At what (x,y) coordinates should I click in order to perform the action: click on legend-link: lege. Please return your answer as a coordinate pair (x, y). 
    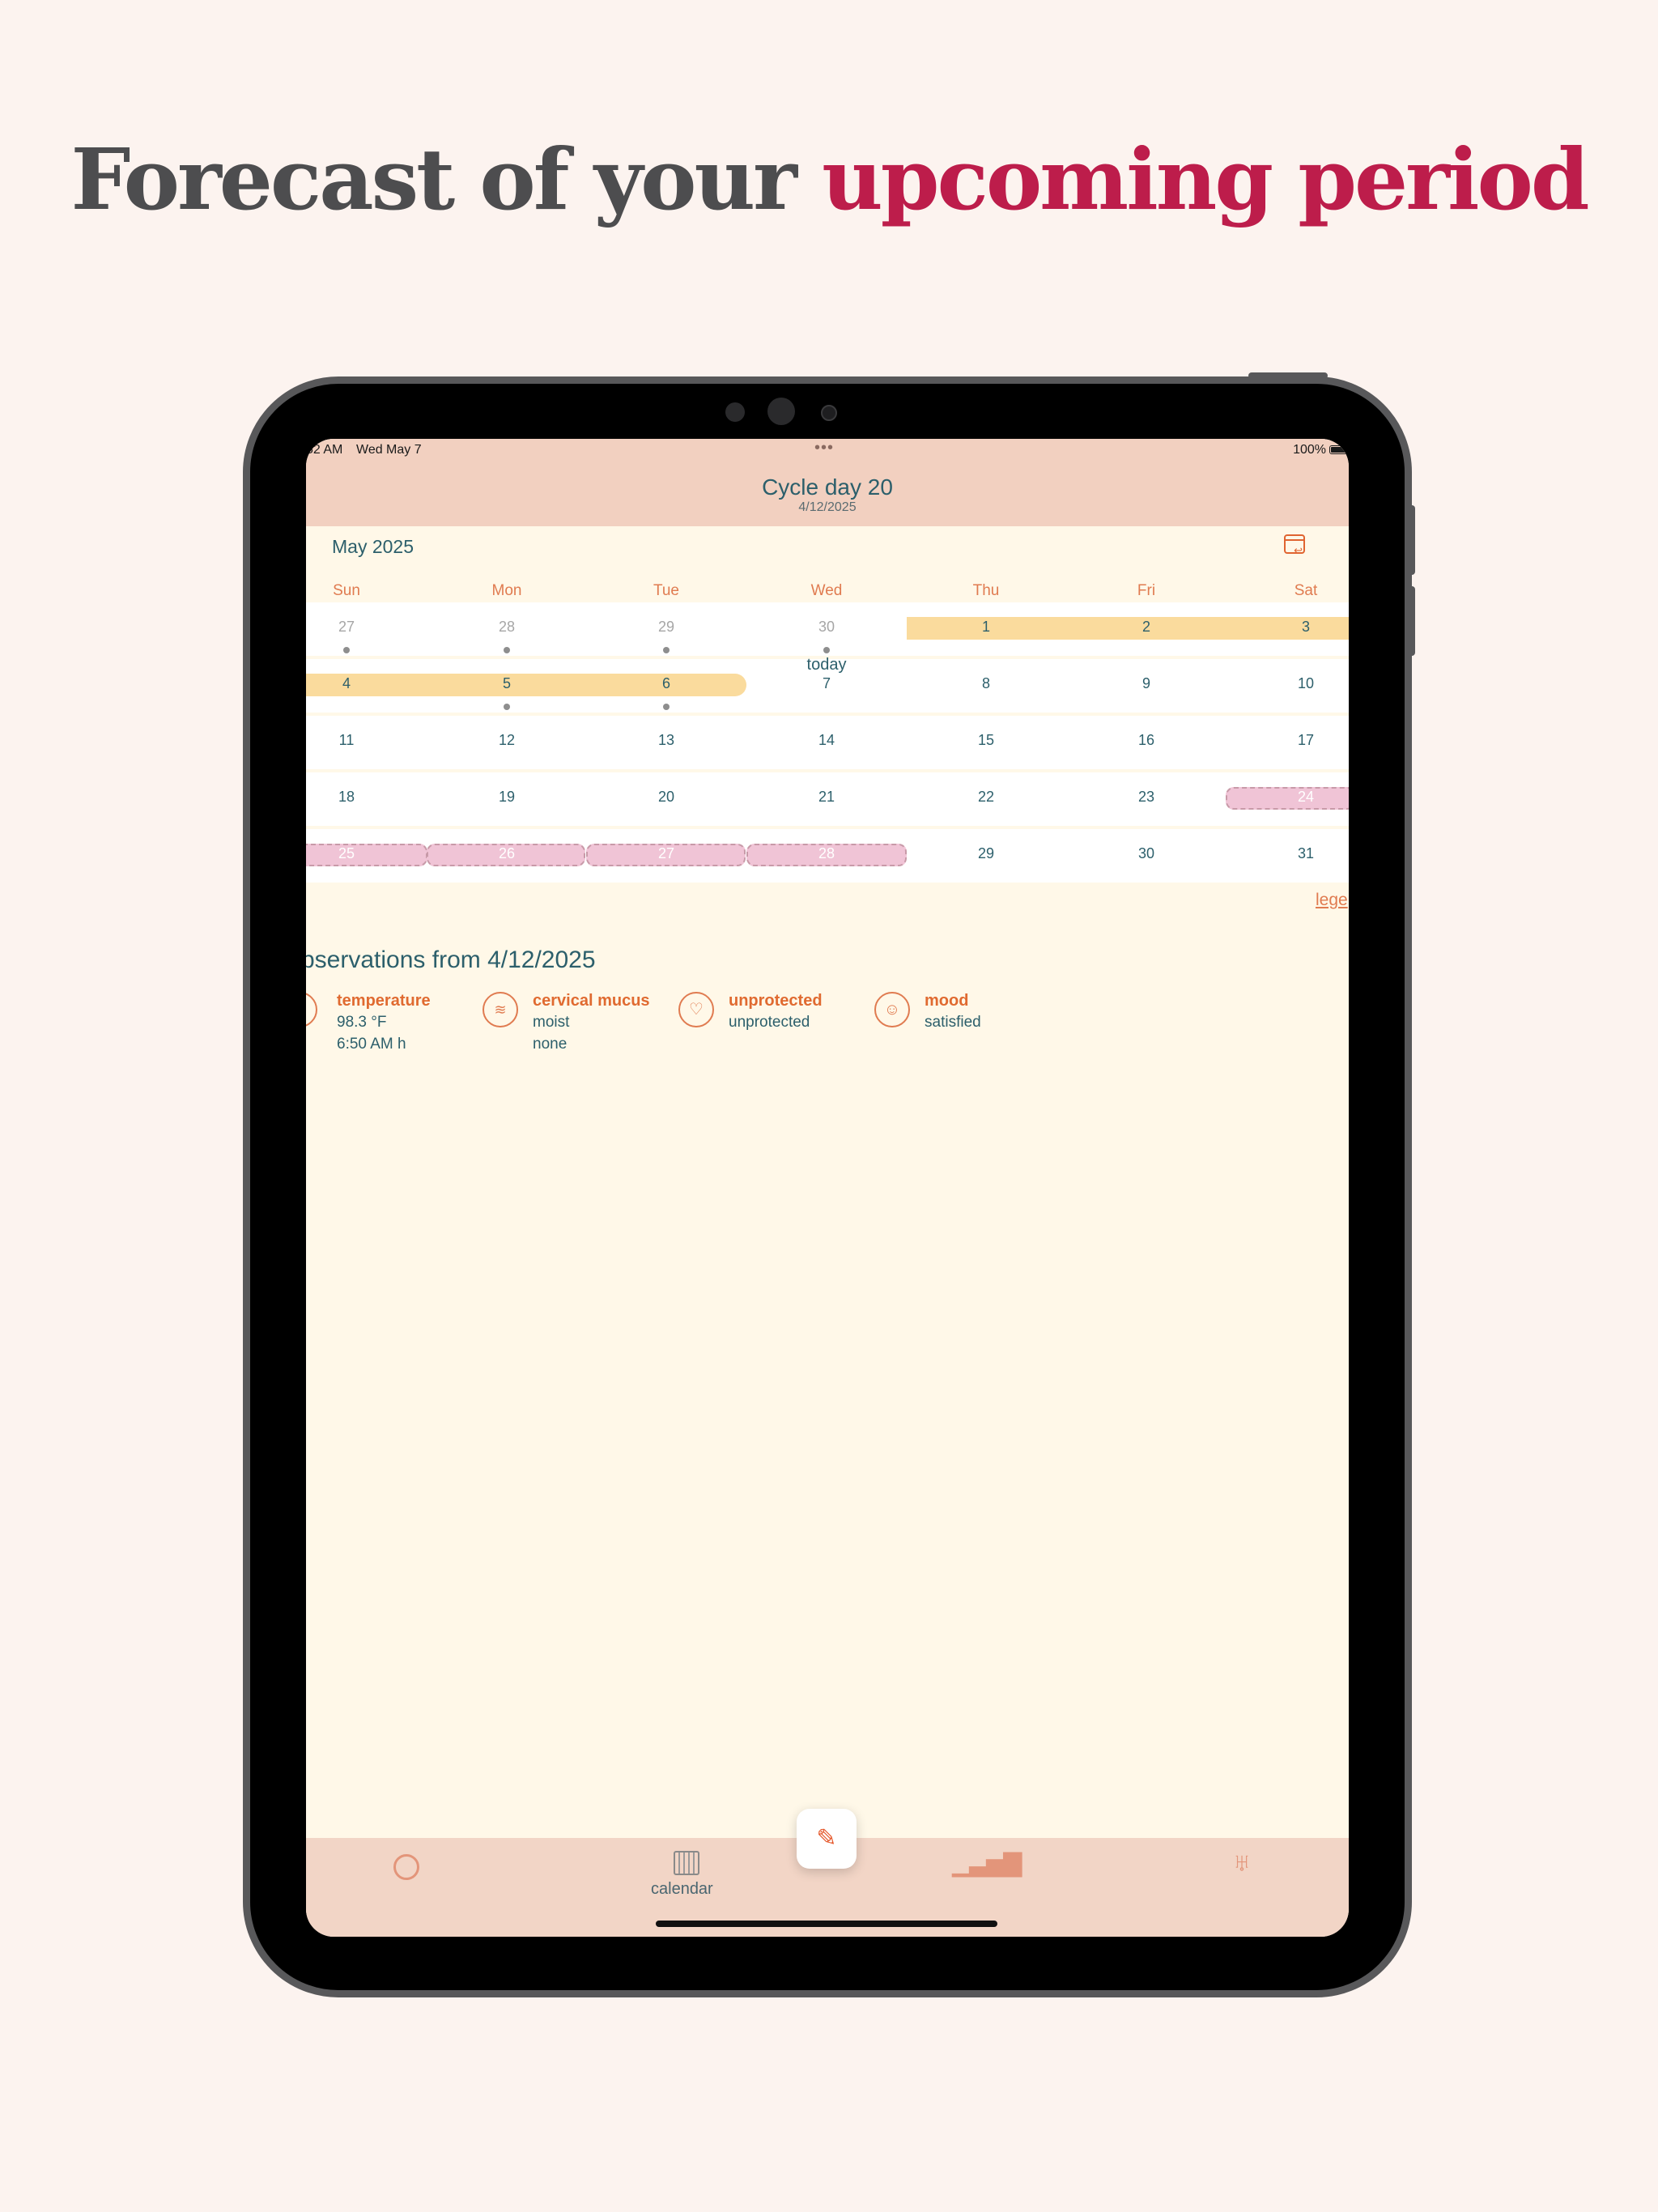
    Looking at the image, I should click on (1332, 901).